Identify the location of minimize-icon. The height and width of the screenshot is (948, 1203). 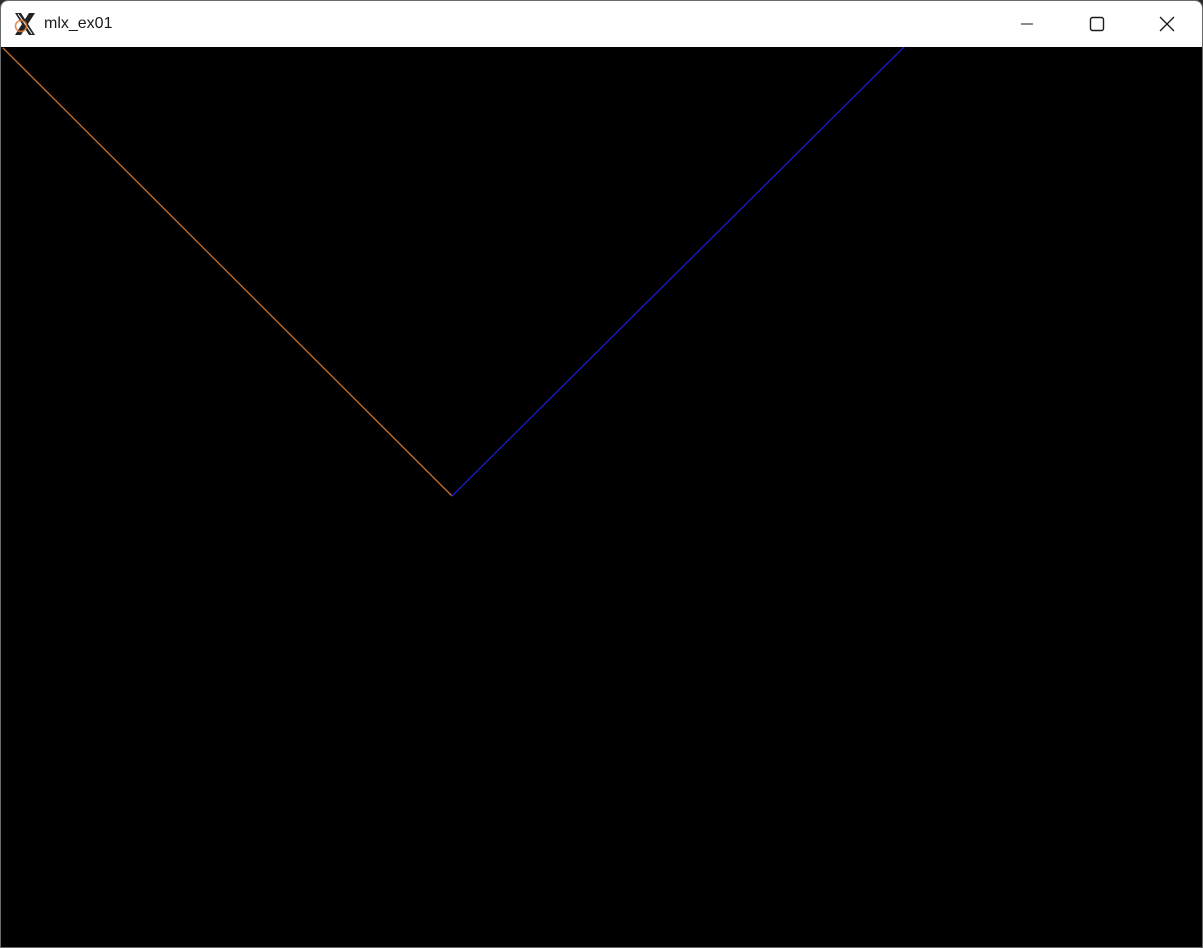
(1027, 24).